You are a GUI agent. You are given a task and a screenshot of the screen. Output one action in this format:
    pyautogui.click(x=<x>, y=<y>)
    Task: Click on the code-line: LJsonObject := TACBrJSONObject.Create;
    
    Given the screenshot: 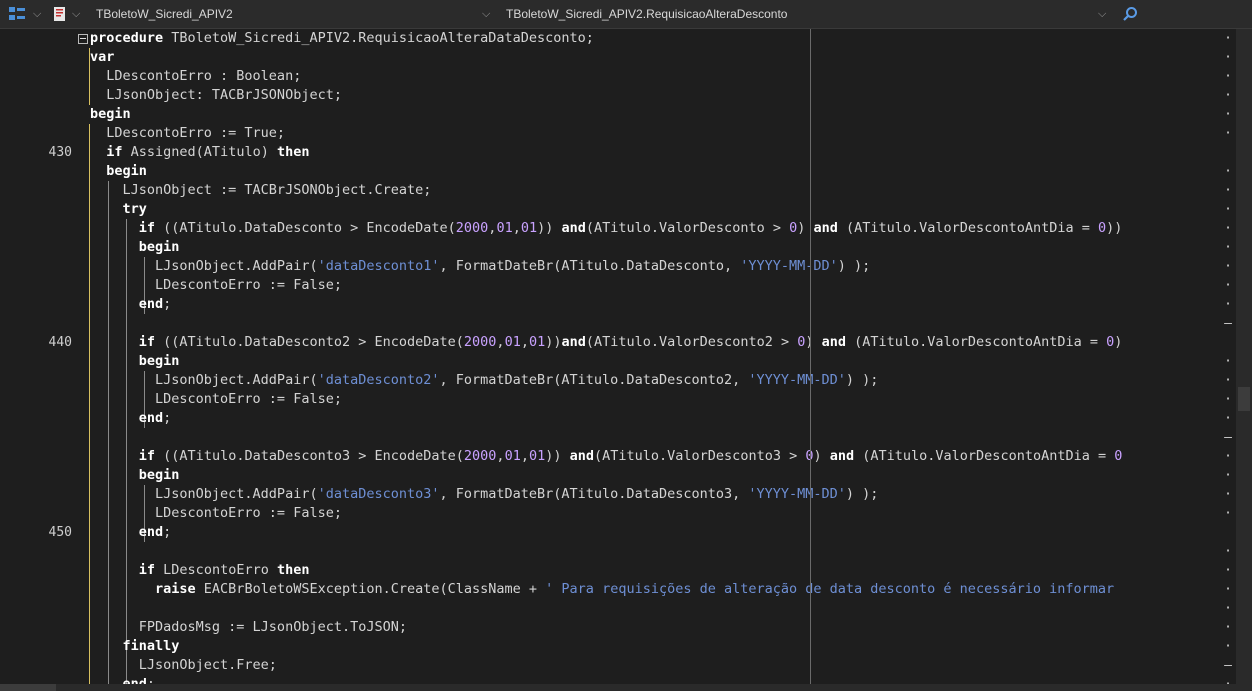 What is the action you would take?
    pyautogui.click(x=261, y=190)
    